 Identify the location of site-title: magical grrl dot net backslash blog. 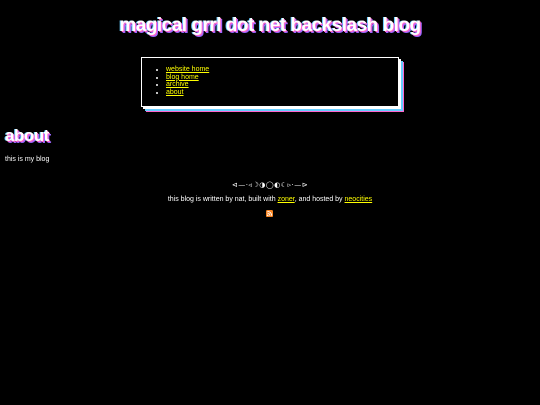
(270, 25).